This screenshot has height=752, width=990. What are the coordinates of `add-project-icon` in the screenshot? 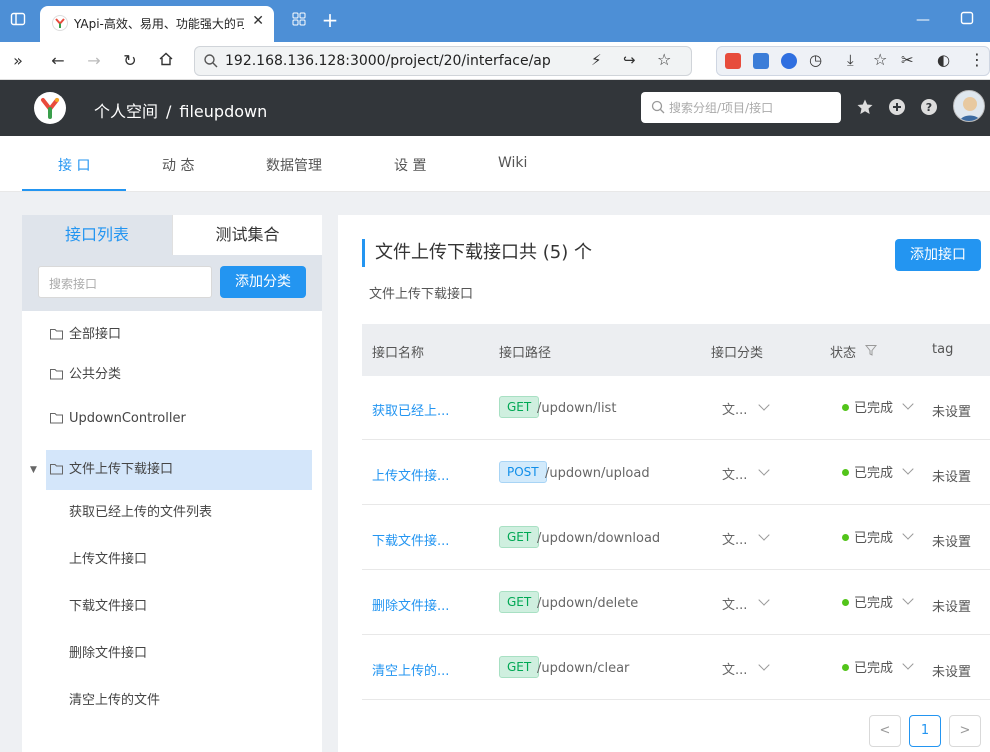 It's located at (897, 107).